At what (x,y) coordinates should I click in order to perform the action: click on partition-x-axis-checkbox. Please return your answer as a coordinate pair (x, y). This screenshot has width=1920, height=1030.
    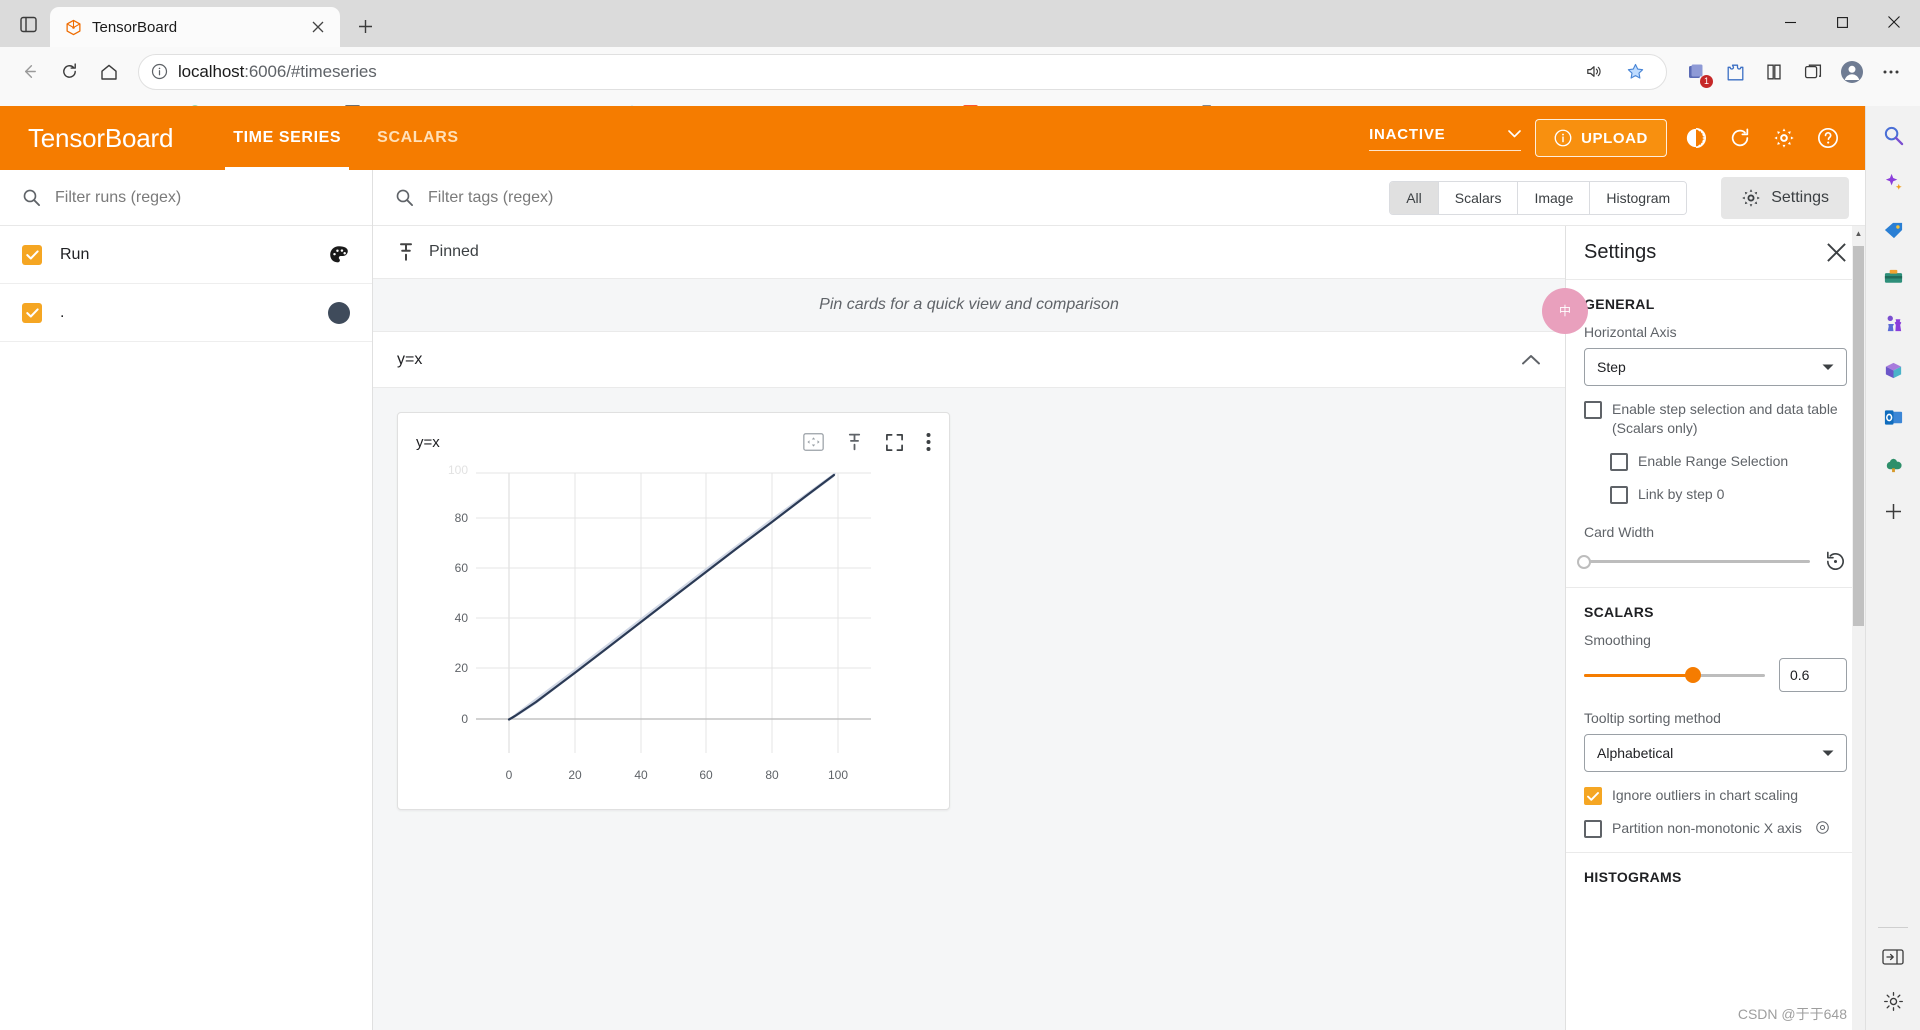
    Looking at the image, I should click on (1593, 829).